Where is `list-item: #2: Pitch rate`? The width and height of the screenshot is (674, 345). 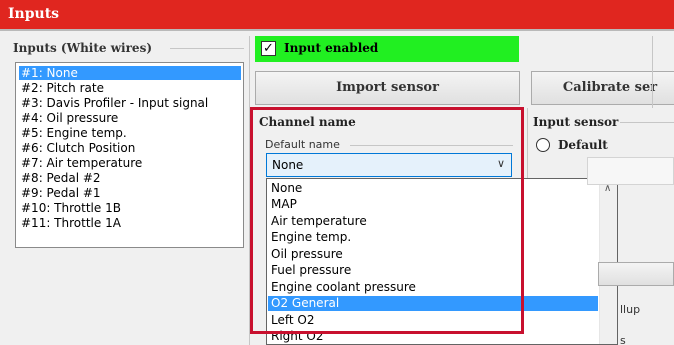 list-item: #2: Pitch rate is located at coordinates (130, 88).